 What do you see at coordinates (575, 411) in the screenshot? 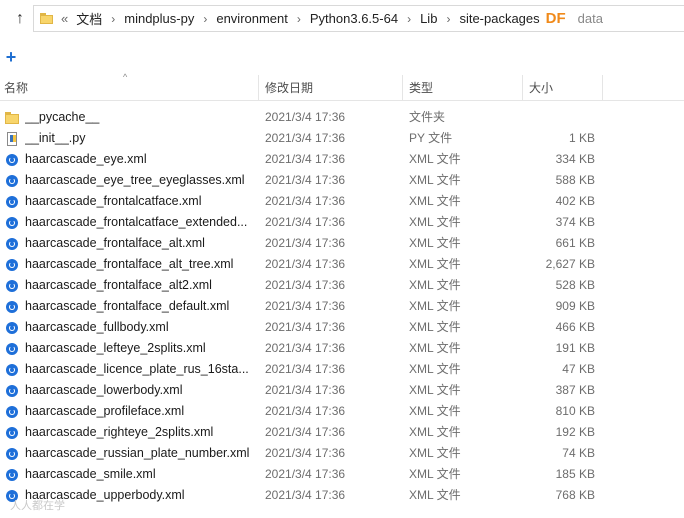
I see `file-size: 810 KB` at bounding box center [575, 411].